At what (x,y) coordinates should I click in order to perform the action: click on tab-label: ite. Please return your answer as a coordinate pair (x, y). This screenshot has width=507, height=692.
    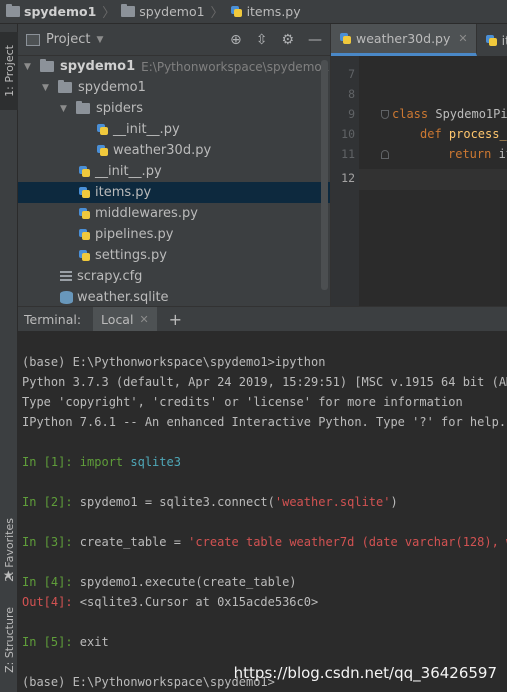
    Looking at the image, I should click on (504, 40).